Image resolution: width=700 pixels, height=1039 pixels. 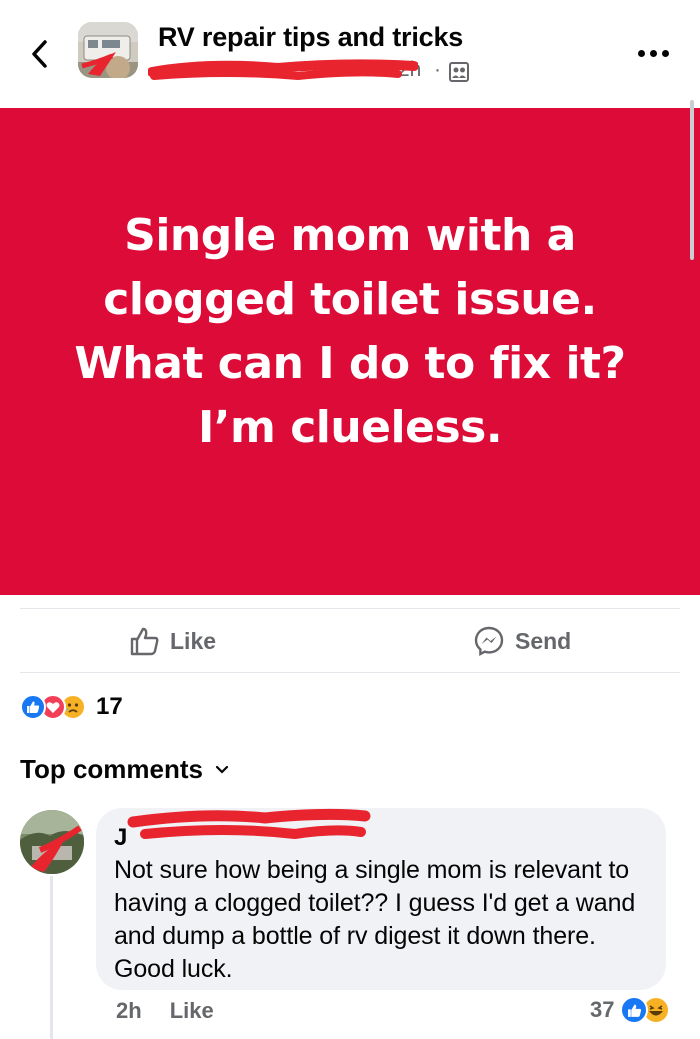 What do you see at coordinates (165, 1011) in the screenshot?
I see `comment-meta: 2h Like` at bounding box center [165, 1011].